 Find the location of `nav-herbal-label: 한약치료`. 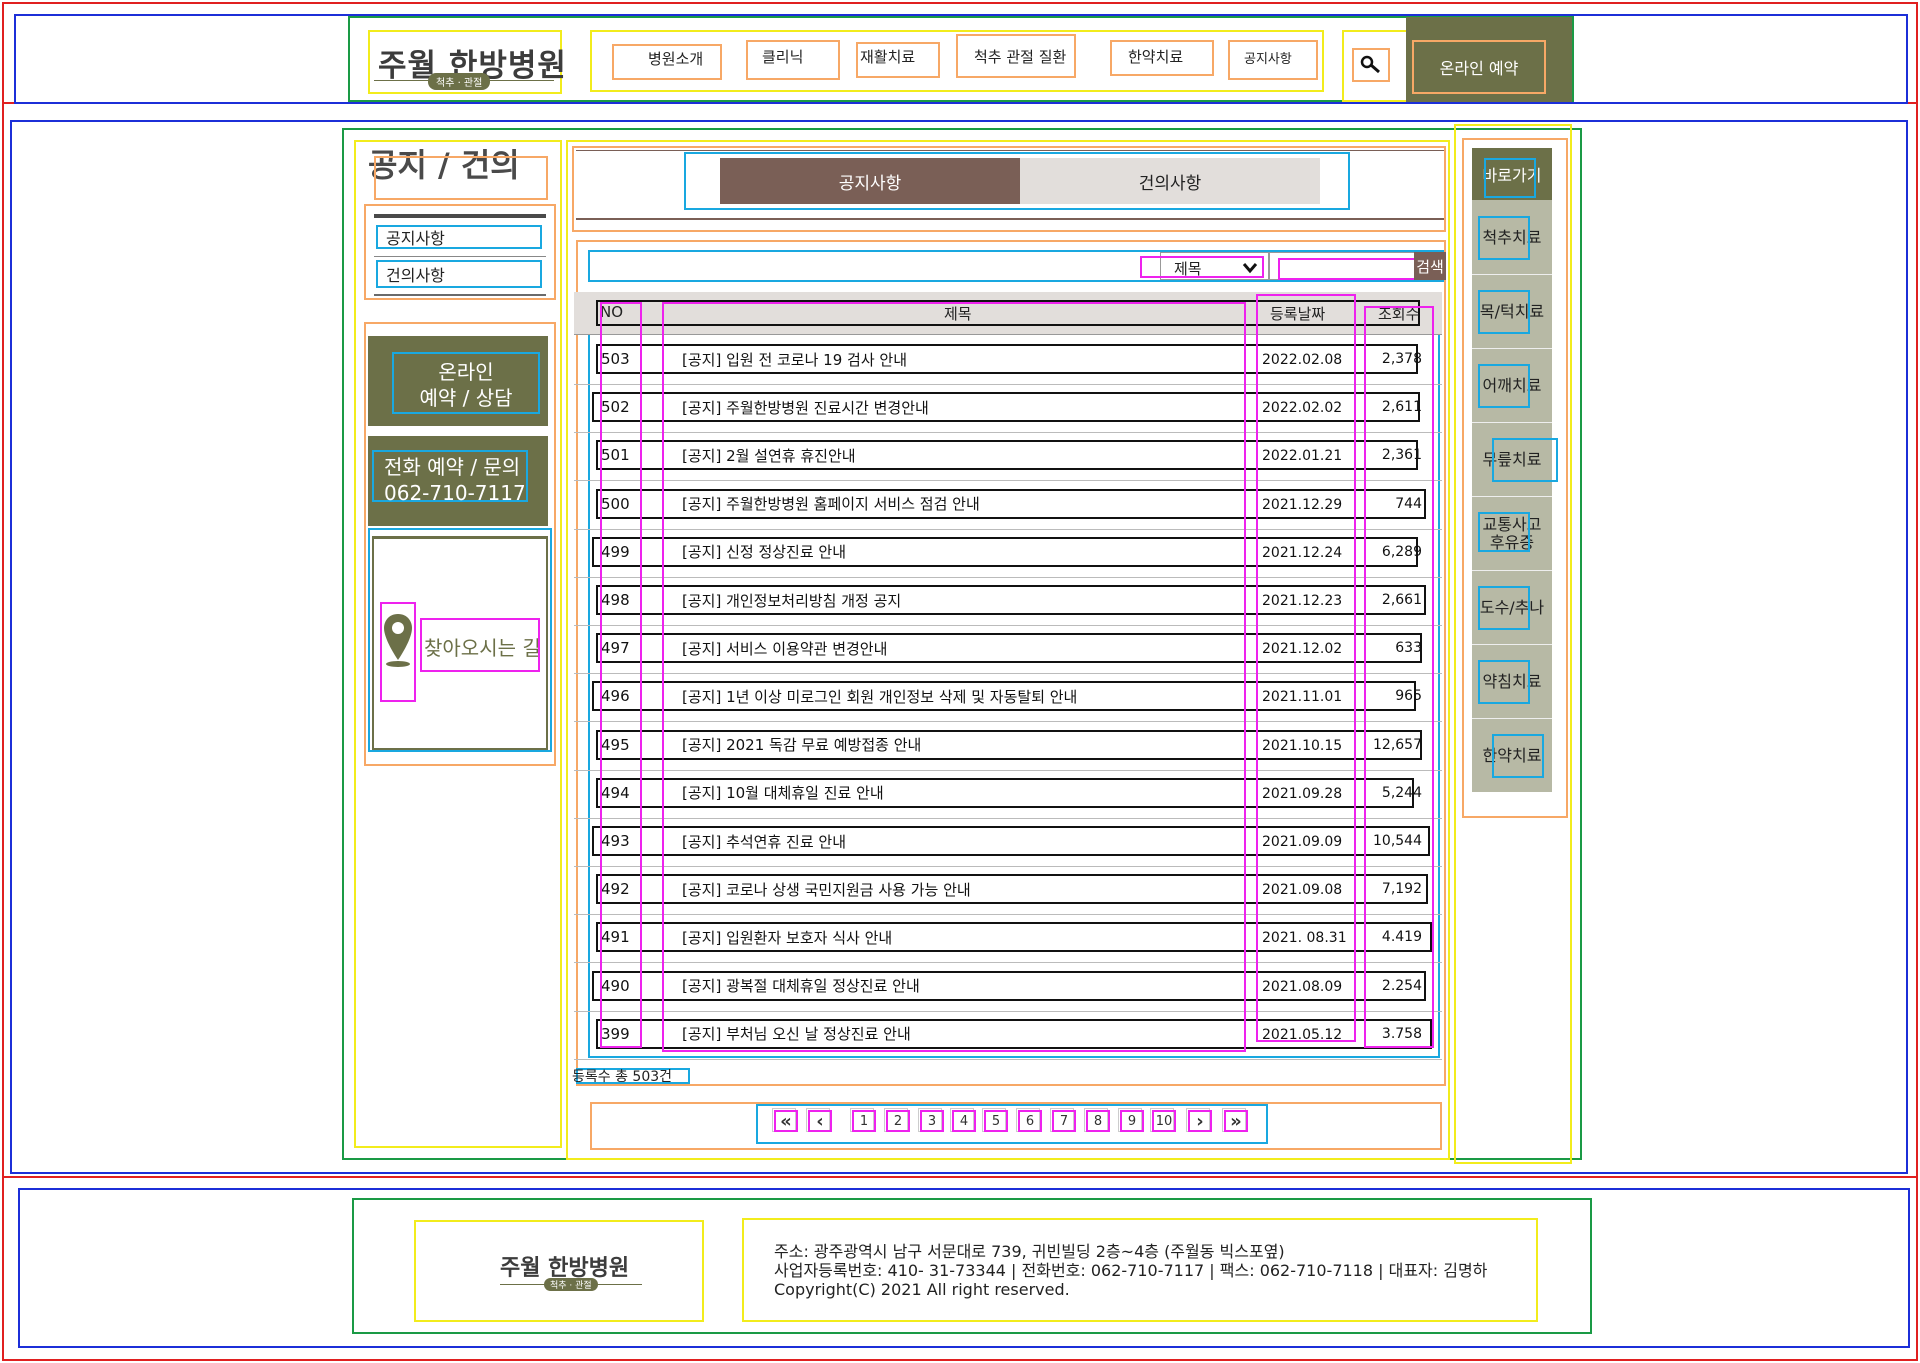

nav-herbal-label: 한약치료 is located at coordinates (1156, 57).